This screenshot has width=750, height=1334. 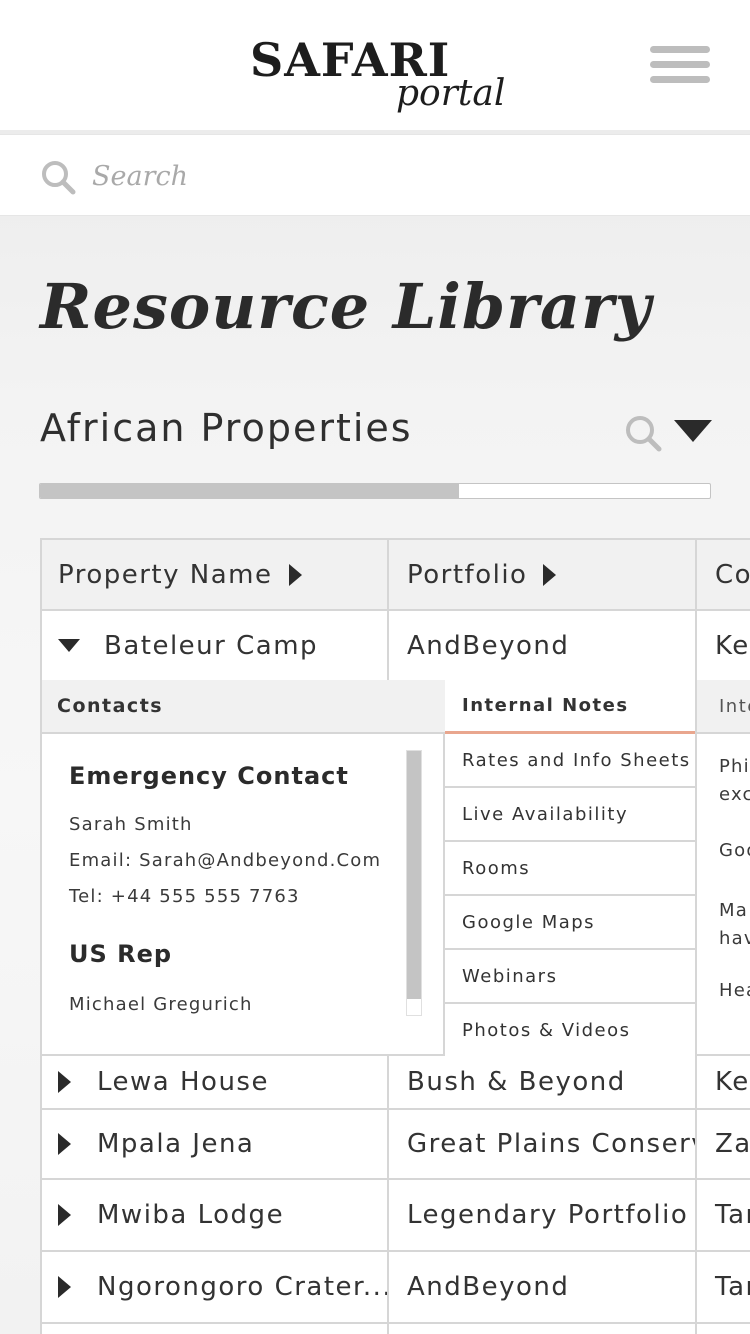 I want to click on tab-rates-info-sheets: Rates and Info Sheets, so click(x=570, y=761).